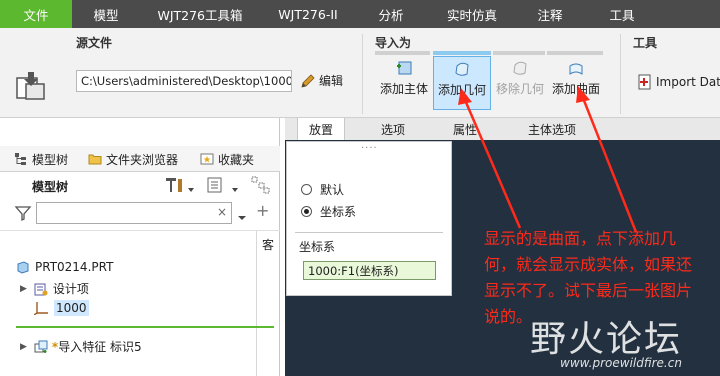 This screenshot has width=720, height=376. I want to click on watermark-url: www.proewildfire.cn, so click(621, 363).